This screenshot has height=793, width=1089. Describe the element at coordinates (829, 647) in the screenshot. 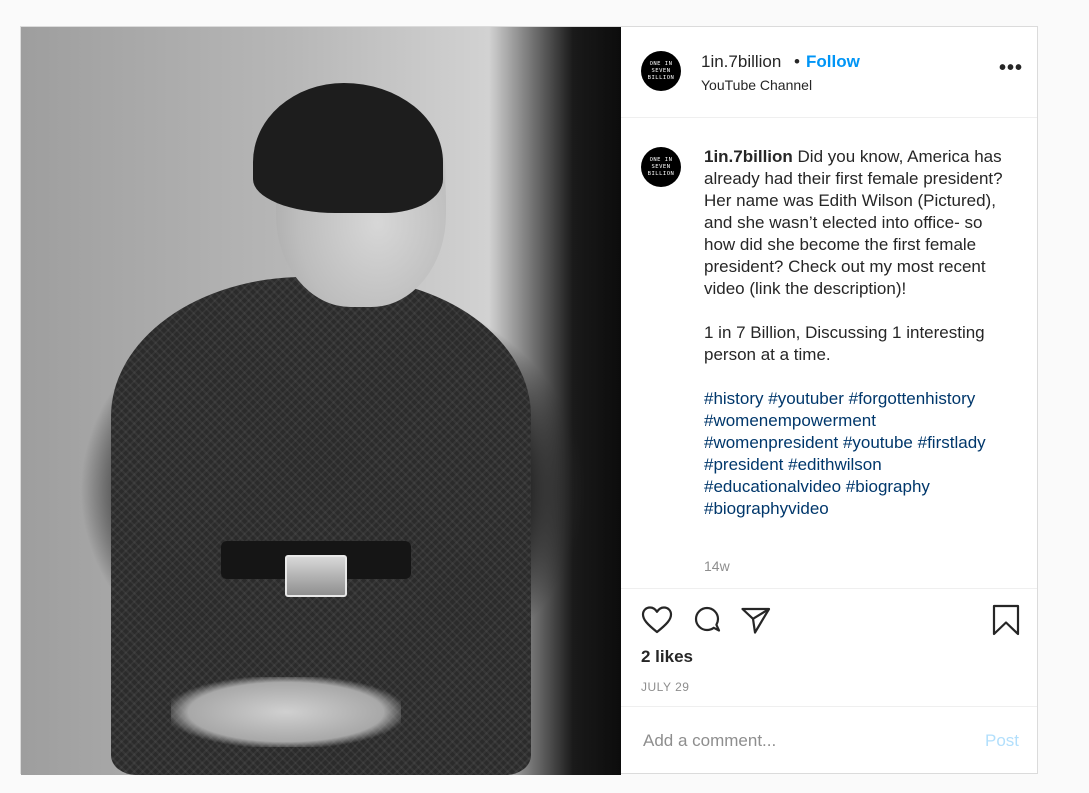

I see `action-bar: 2 likes JULY 29` at that location.